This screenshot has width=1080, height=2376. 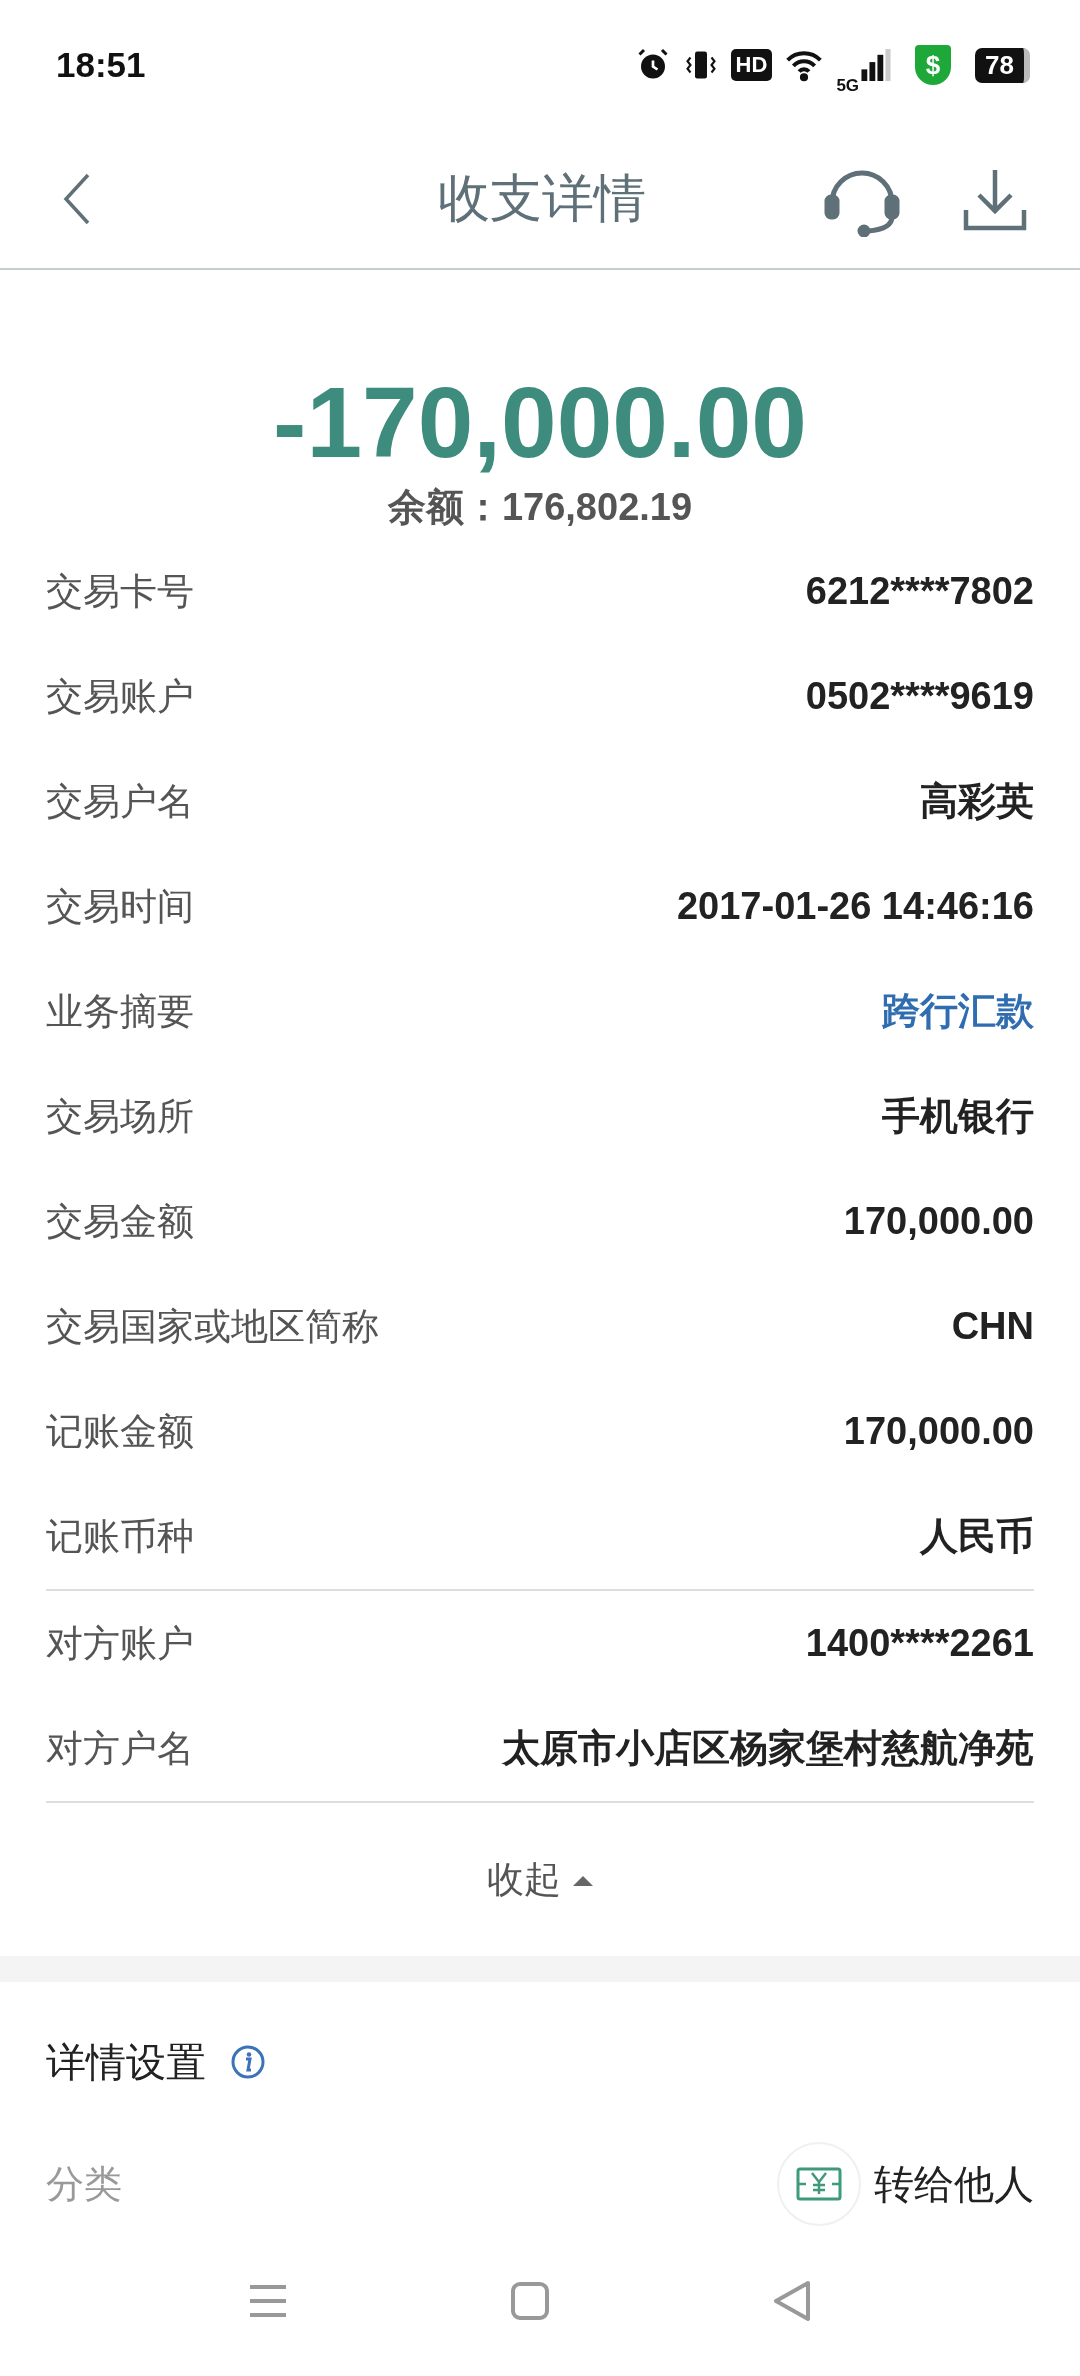 I want to click on hd-badge: HD, so click(x=751, y=65).